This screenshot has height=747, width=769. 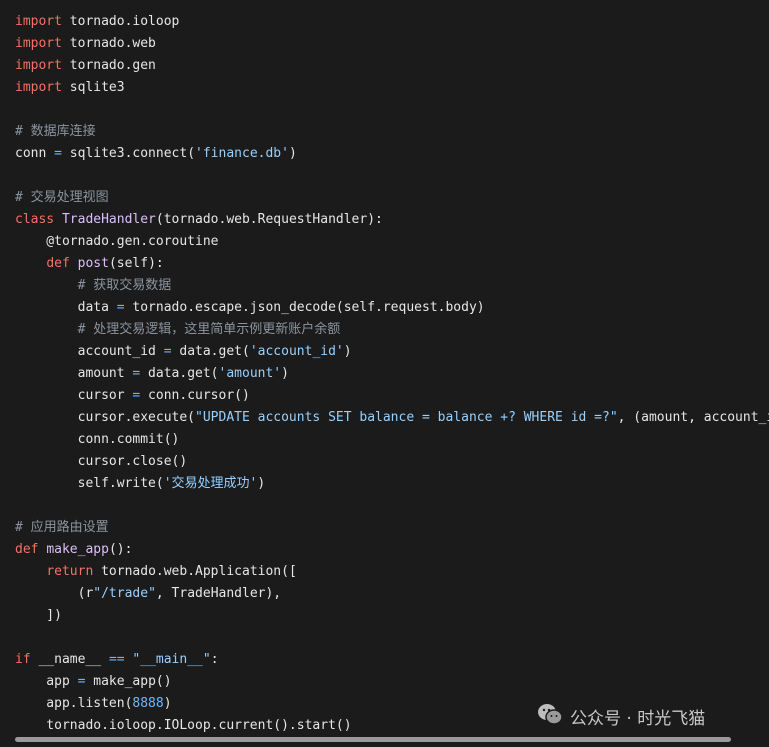 I want to click on code-text-token: tornado.gen, so click(x=108, y=65).